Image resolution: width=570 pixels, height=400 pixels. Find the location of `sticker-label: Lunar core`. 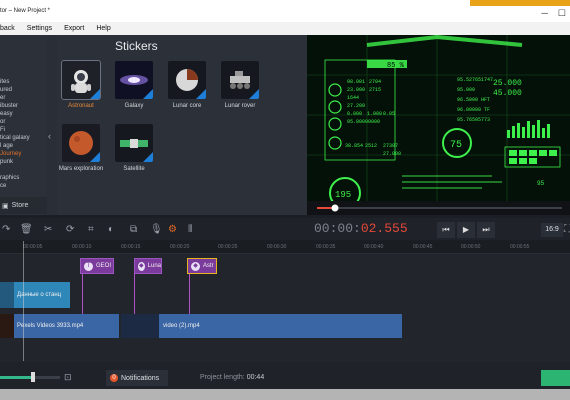

sticker-label: Lunar core is located at coordinates (187, 106).